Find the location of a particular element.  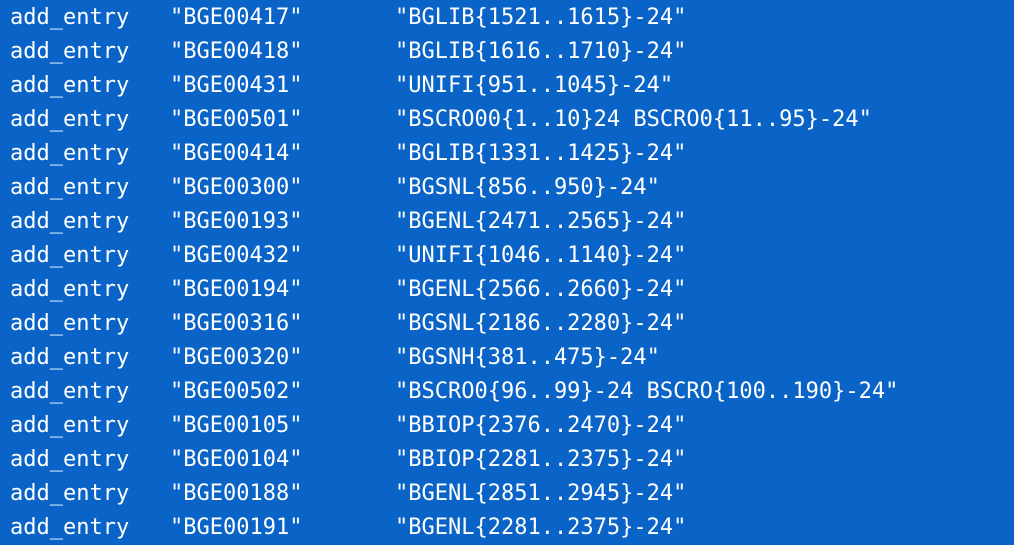

entry-id: "BGE00502" is located at coordinates (236, 391).